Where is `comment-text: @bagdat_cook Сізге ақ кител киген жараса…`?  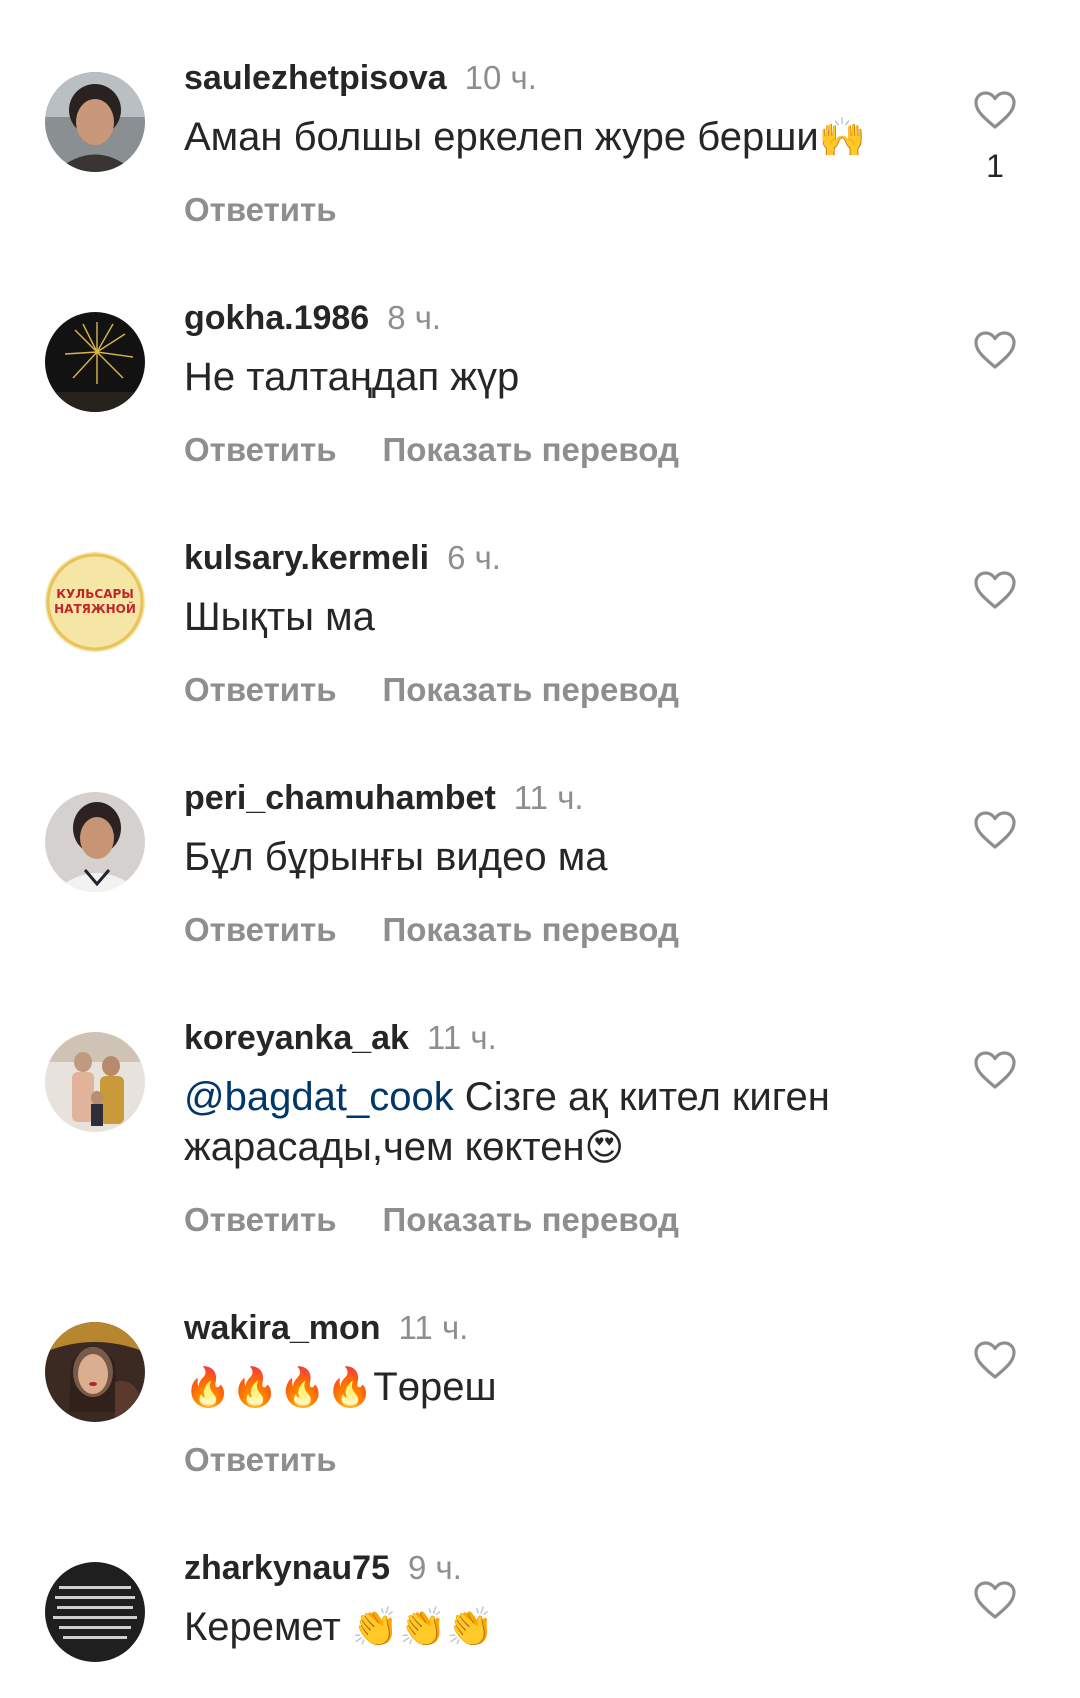
comment-text: @bagdat_cook Сізге ақ кител киген жараса… is located at coordinates (507, 1122).